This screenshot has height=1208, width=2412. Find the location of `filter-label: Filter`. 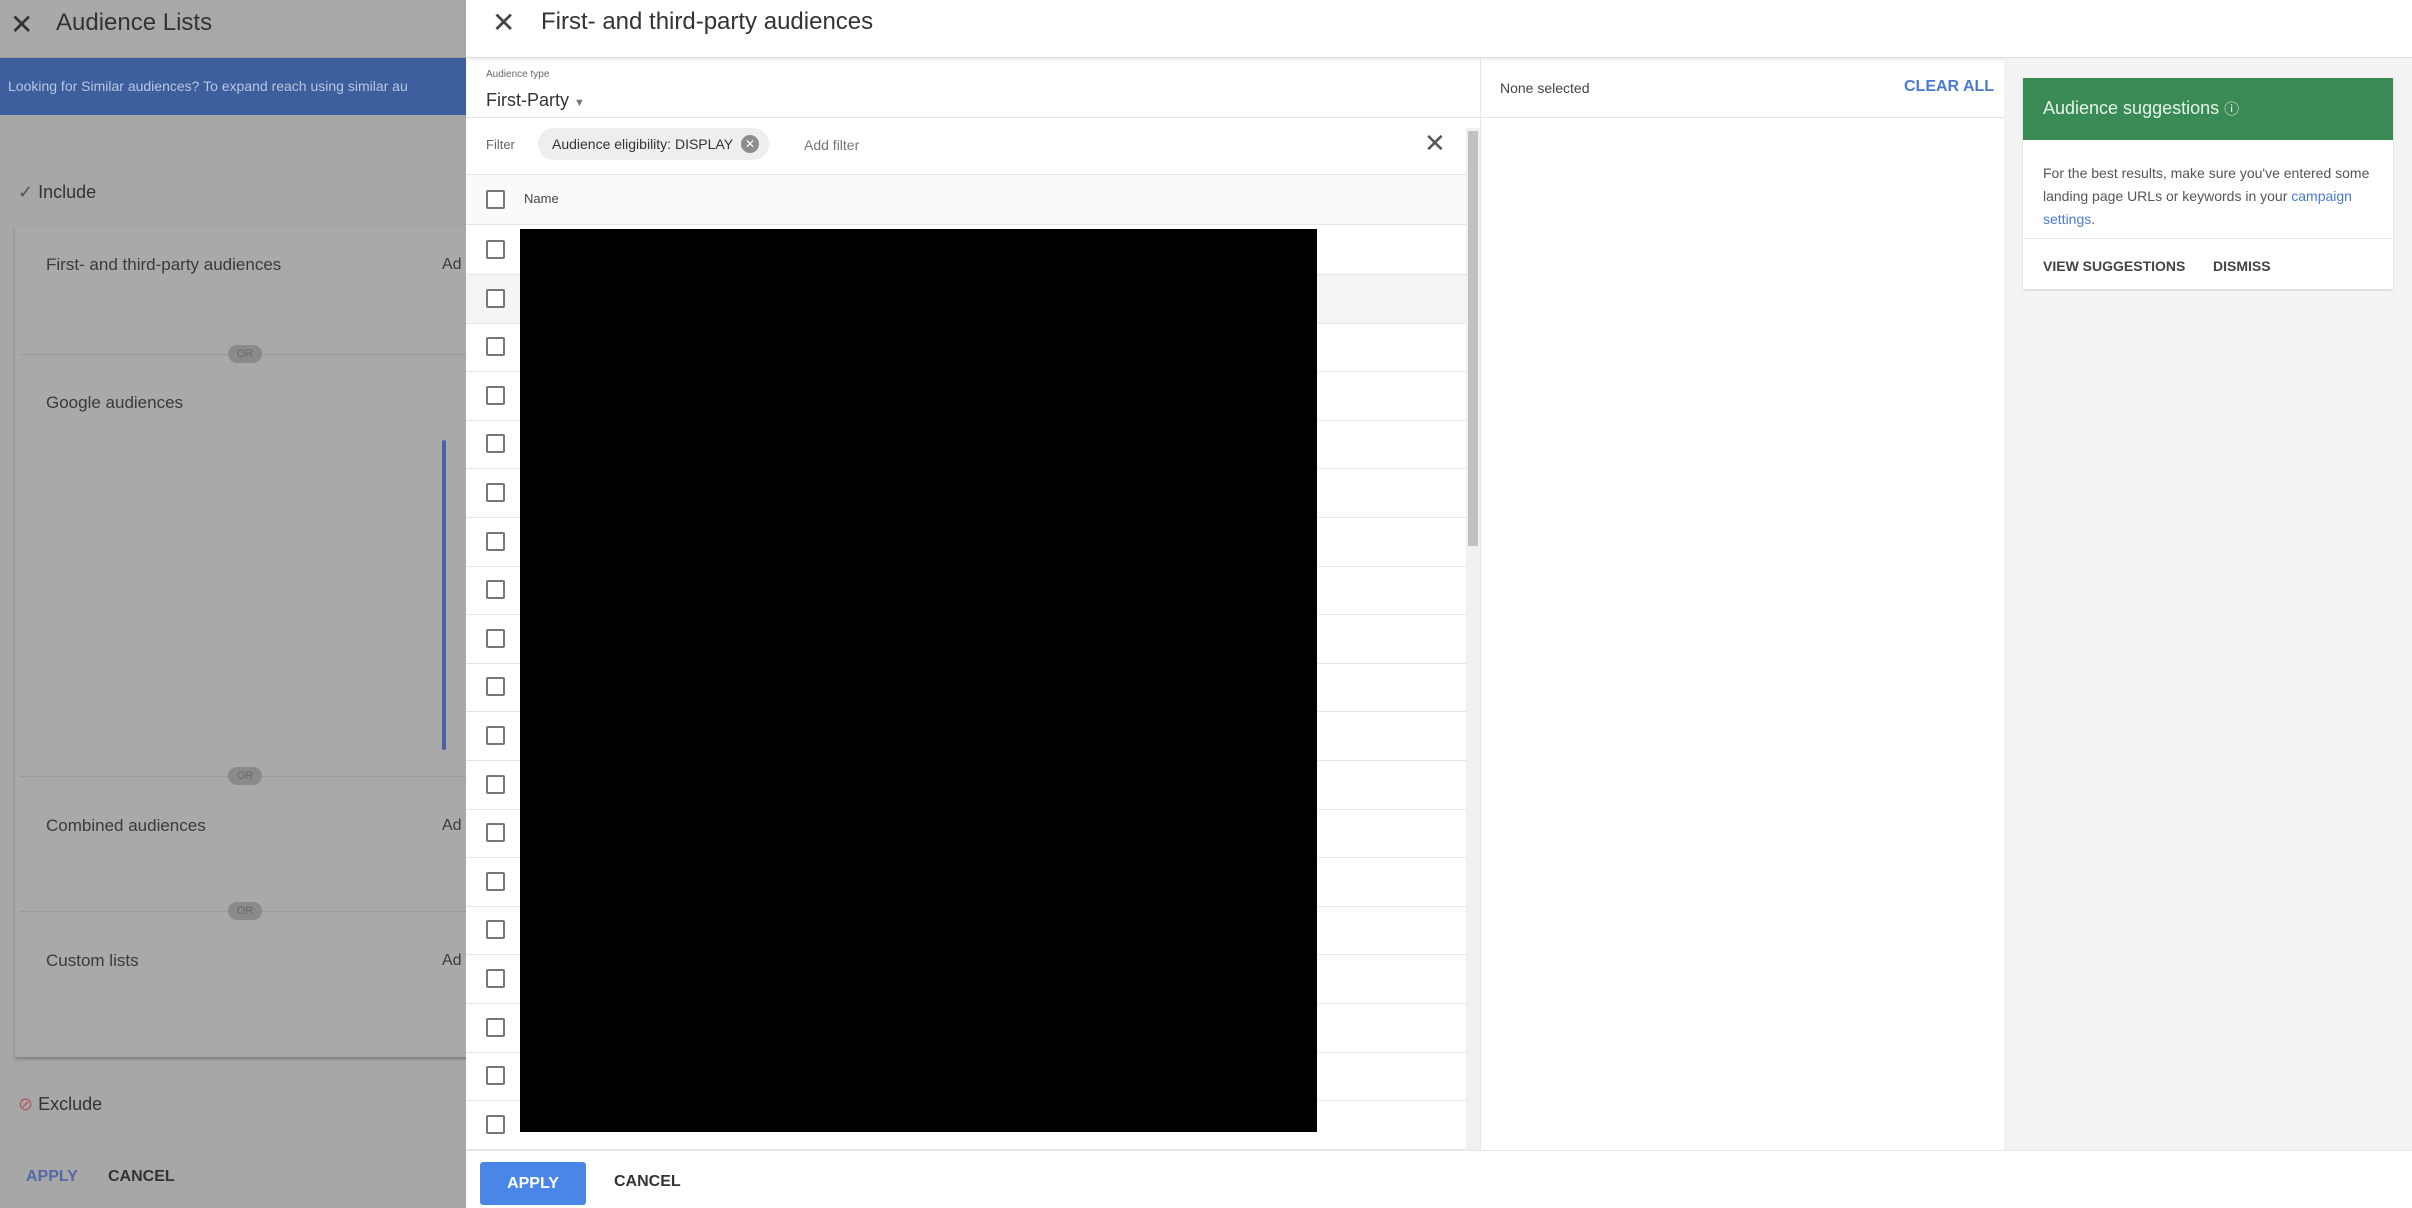

filter-label: Filter is located at coordinates (500, 144).